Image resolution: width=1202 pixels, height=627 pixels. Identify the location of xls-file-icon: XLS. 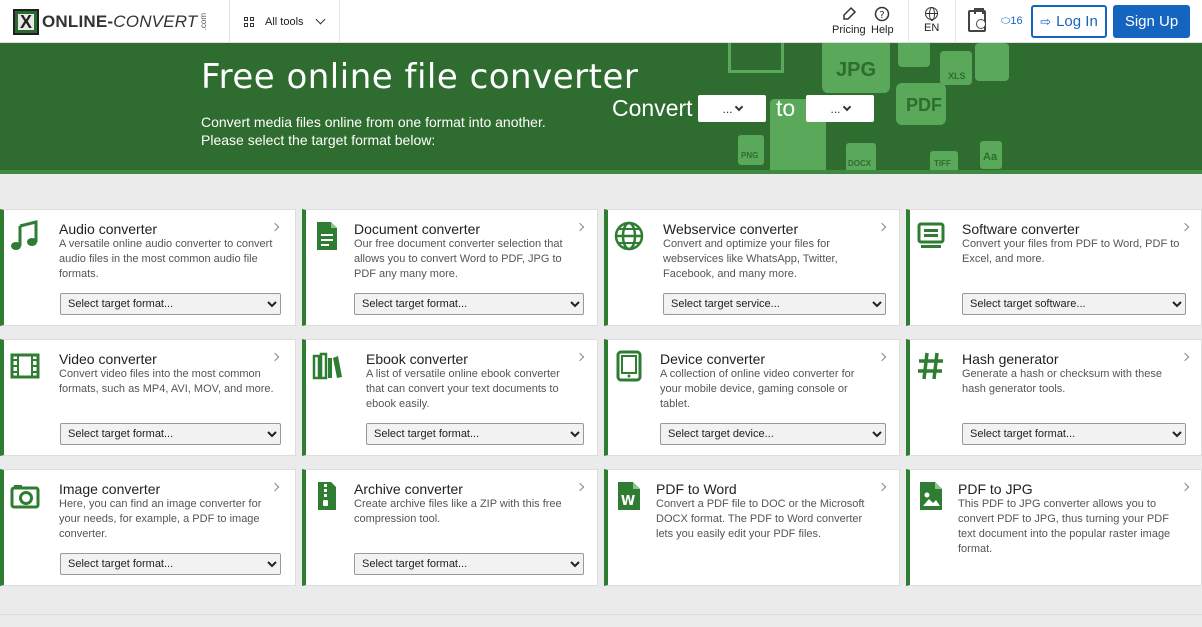
(956, 68).